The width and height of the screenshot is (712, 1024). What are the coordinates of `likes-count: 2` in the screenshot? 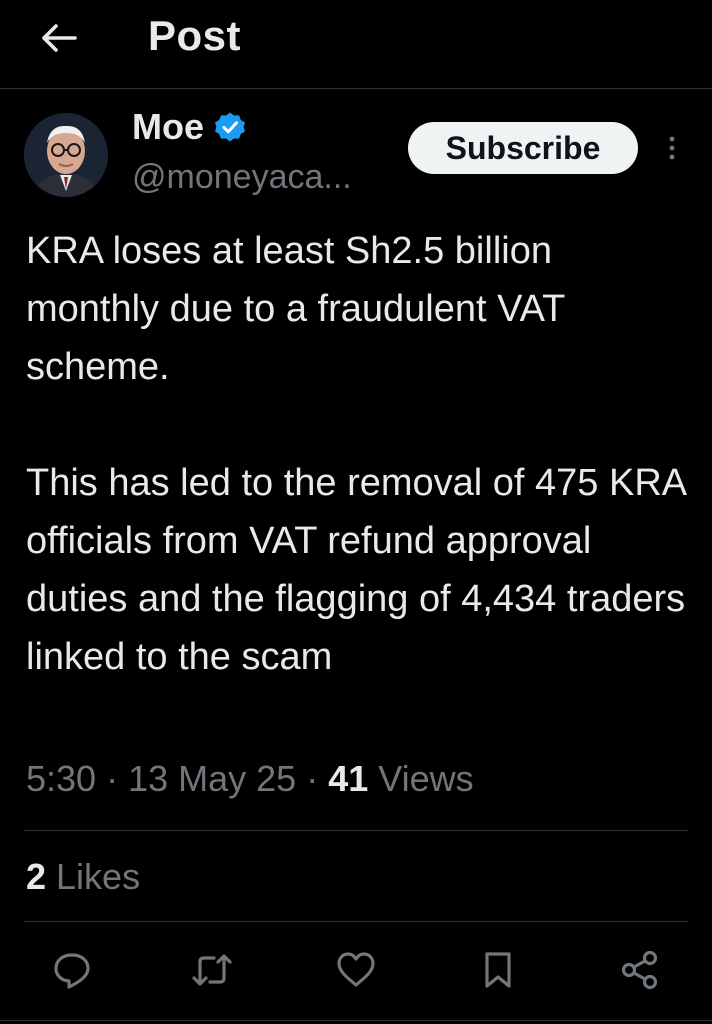 It's located at (36, 876).